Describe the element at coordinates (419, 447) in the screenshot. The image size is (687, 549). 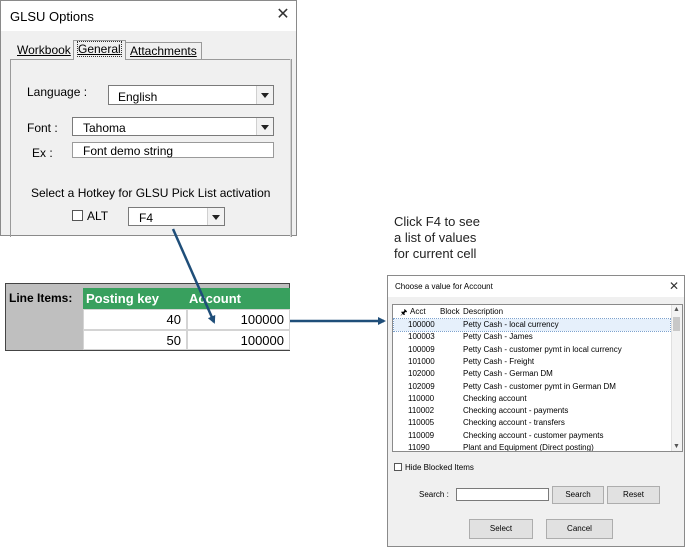
I see `list-item-acct: 11090` at that location.